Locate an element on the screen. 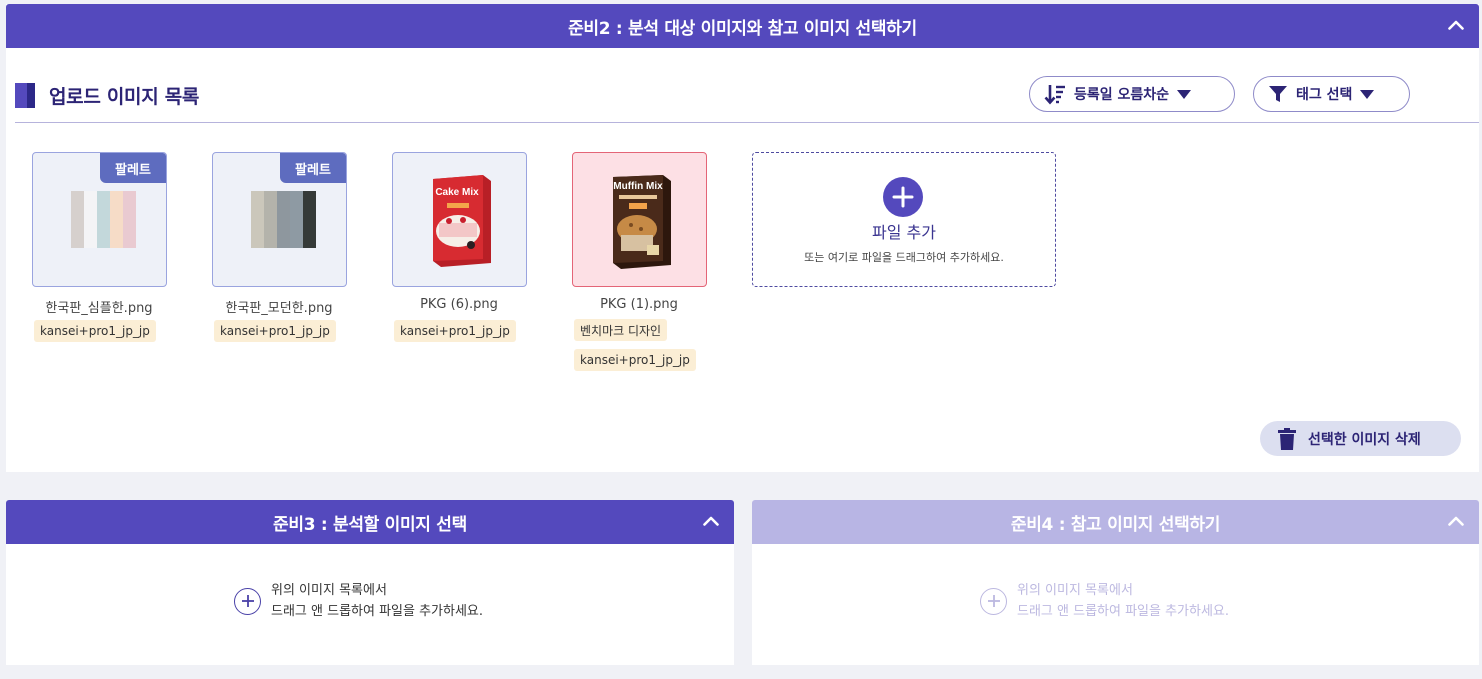  cake-mix-package-image: Cake Mix is located at coordinates (462, 221).